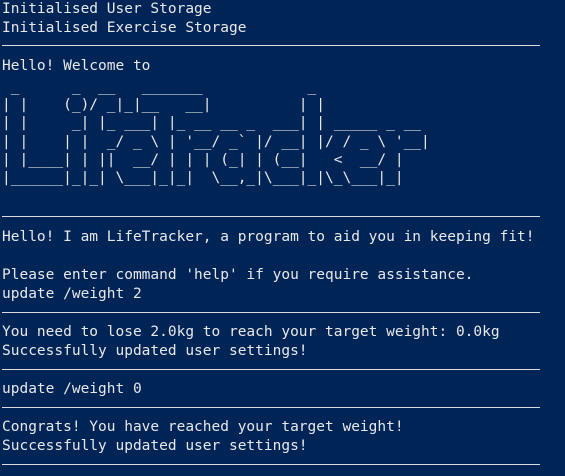 Image resolution: width=565 pixels, height=476 pixels. Describe the element at coordinates (72, 294) in the screenshot. I see `user-command: update /weight 2` at that location.